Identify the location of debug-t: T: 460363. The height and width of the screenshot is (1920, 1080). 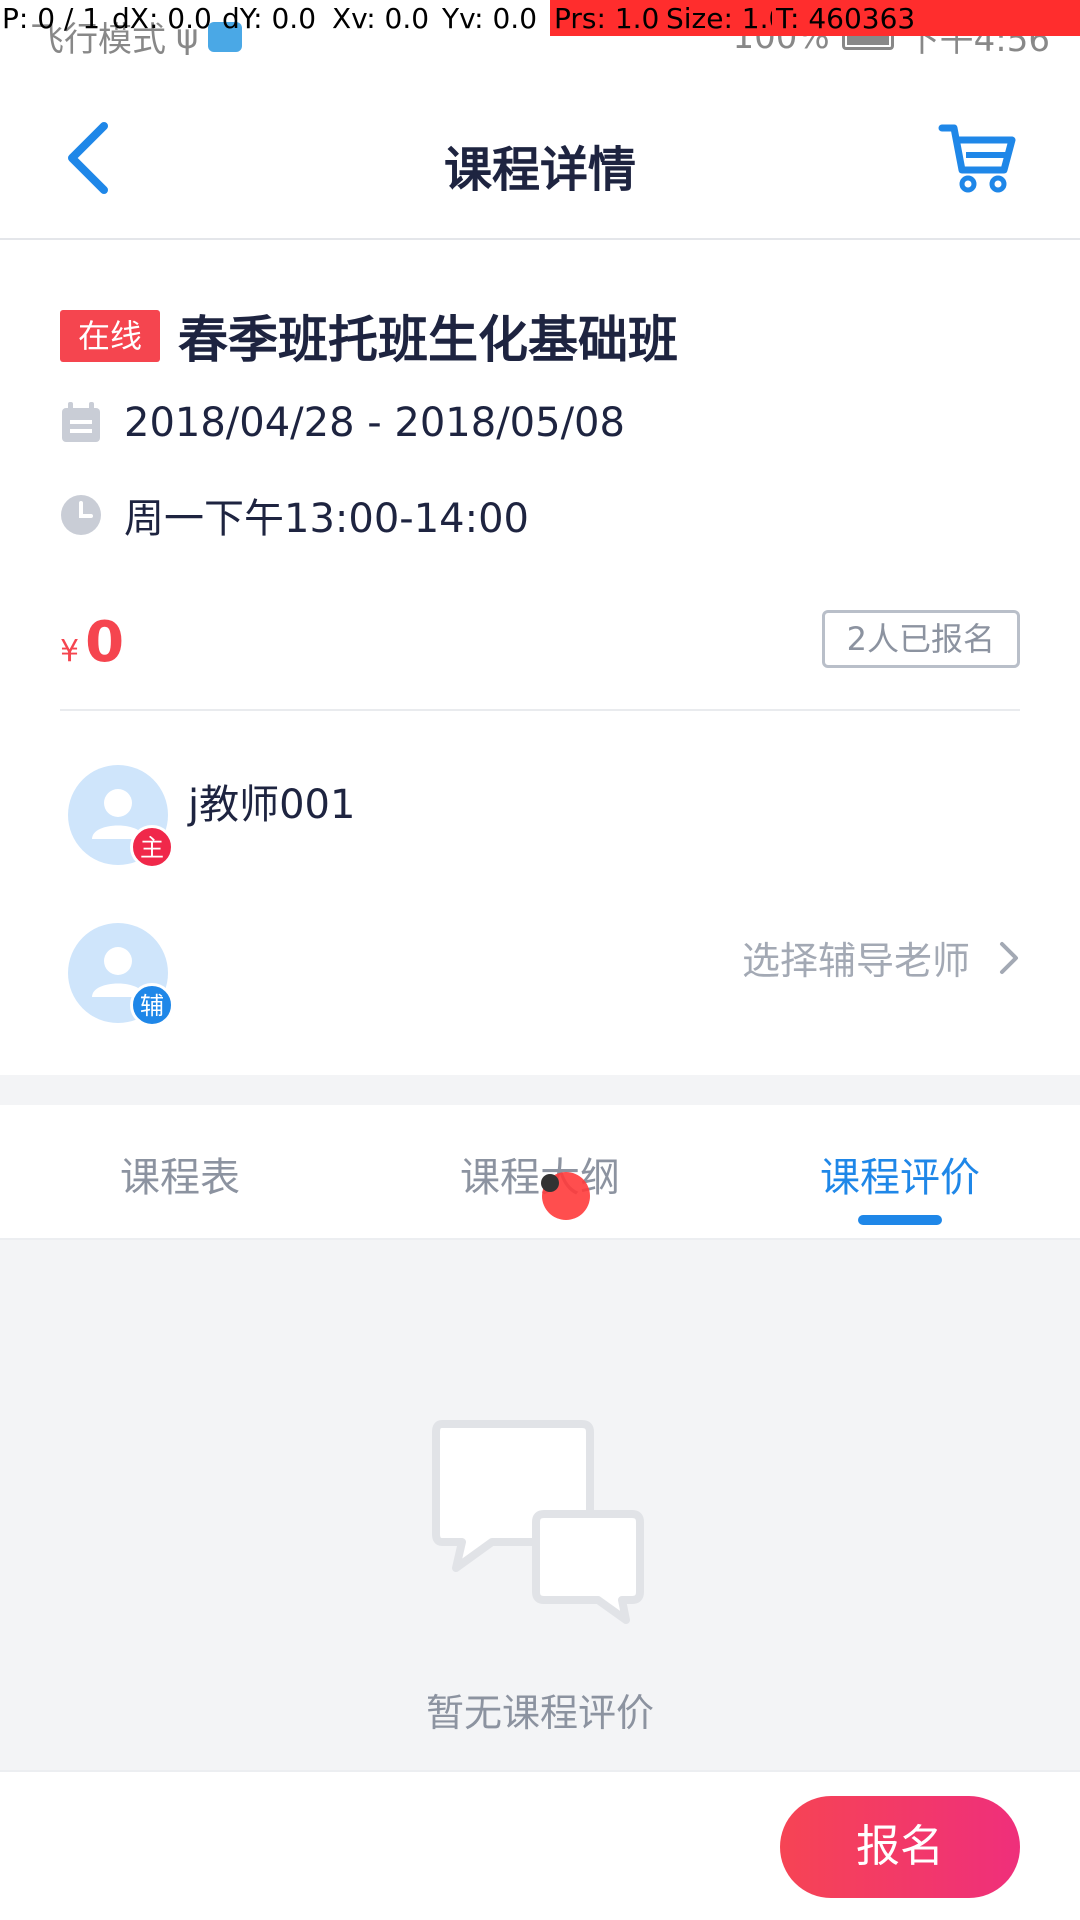
(926, 18).